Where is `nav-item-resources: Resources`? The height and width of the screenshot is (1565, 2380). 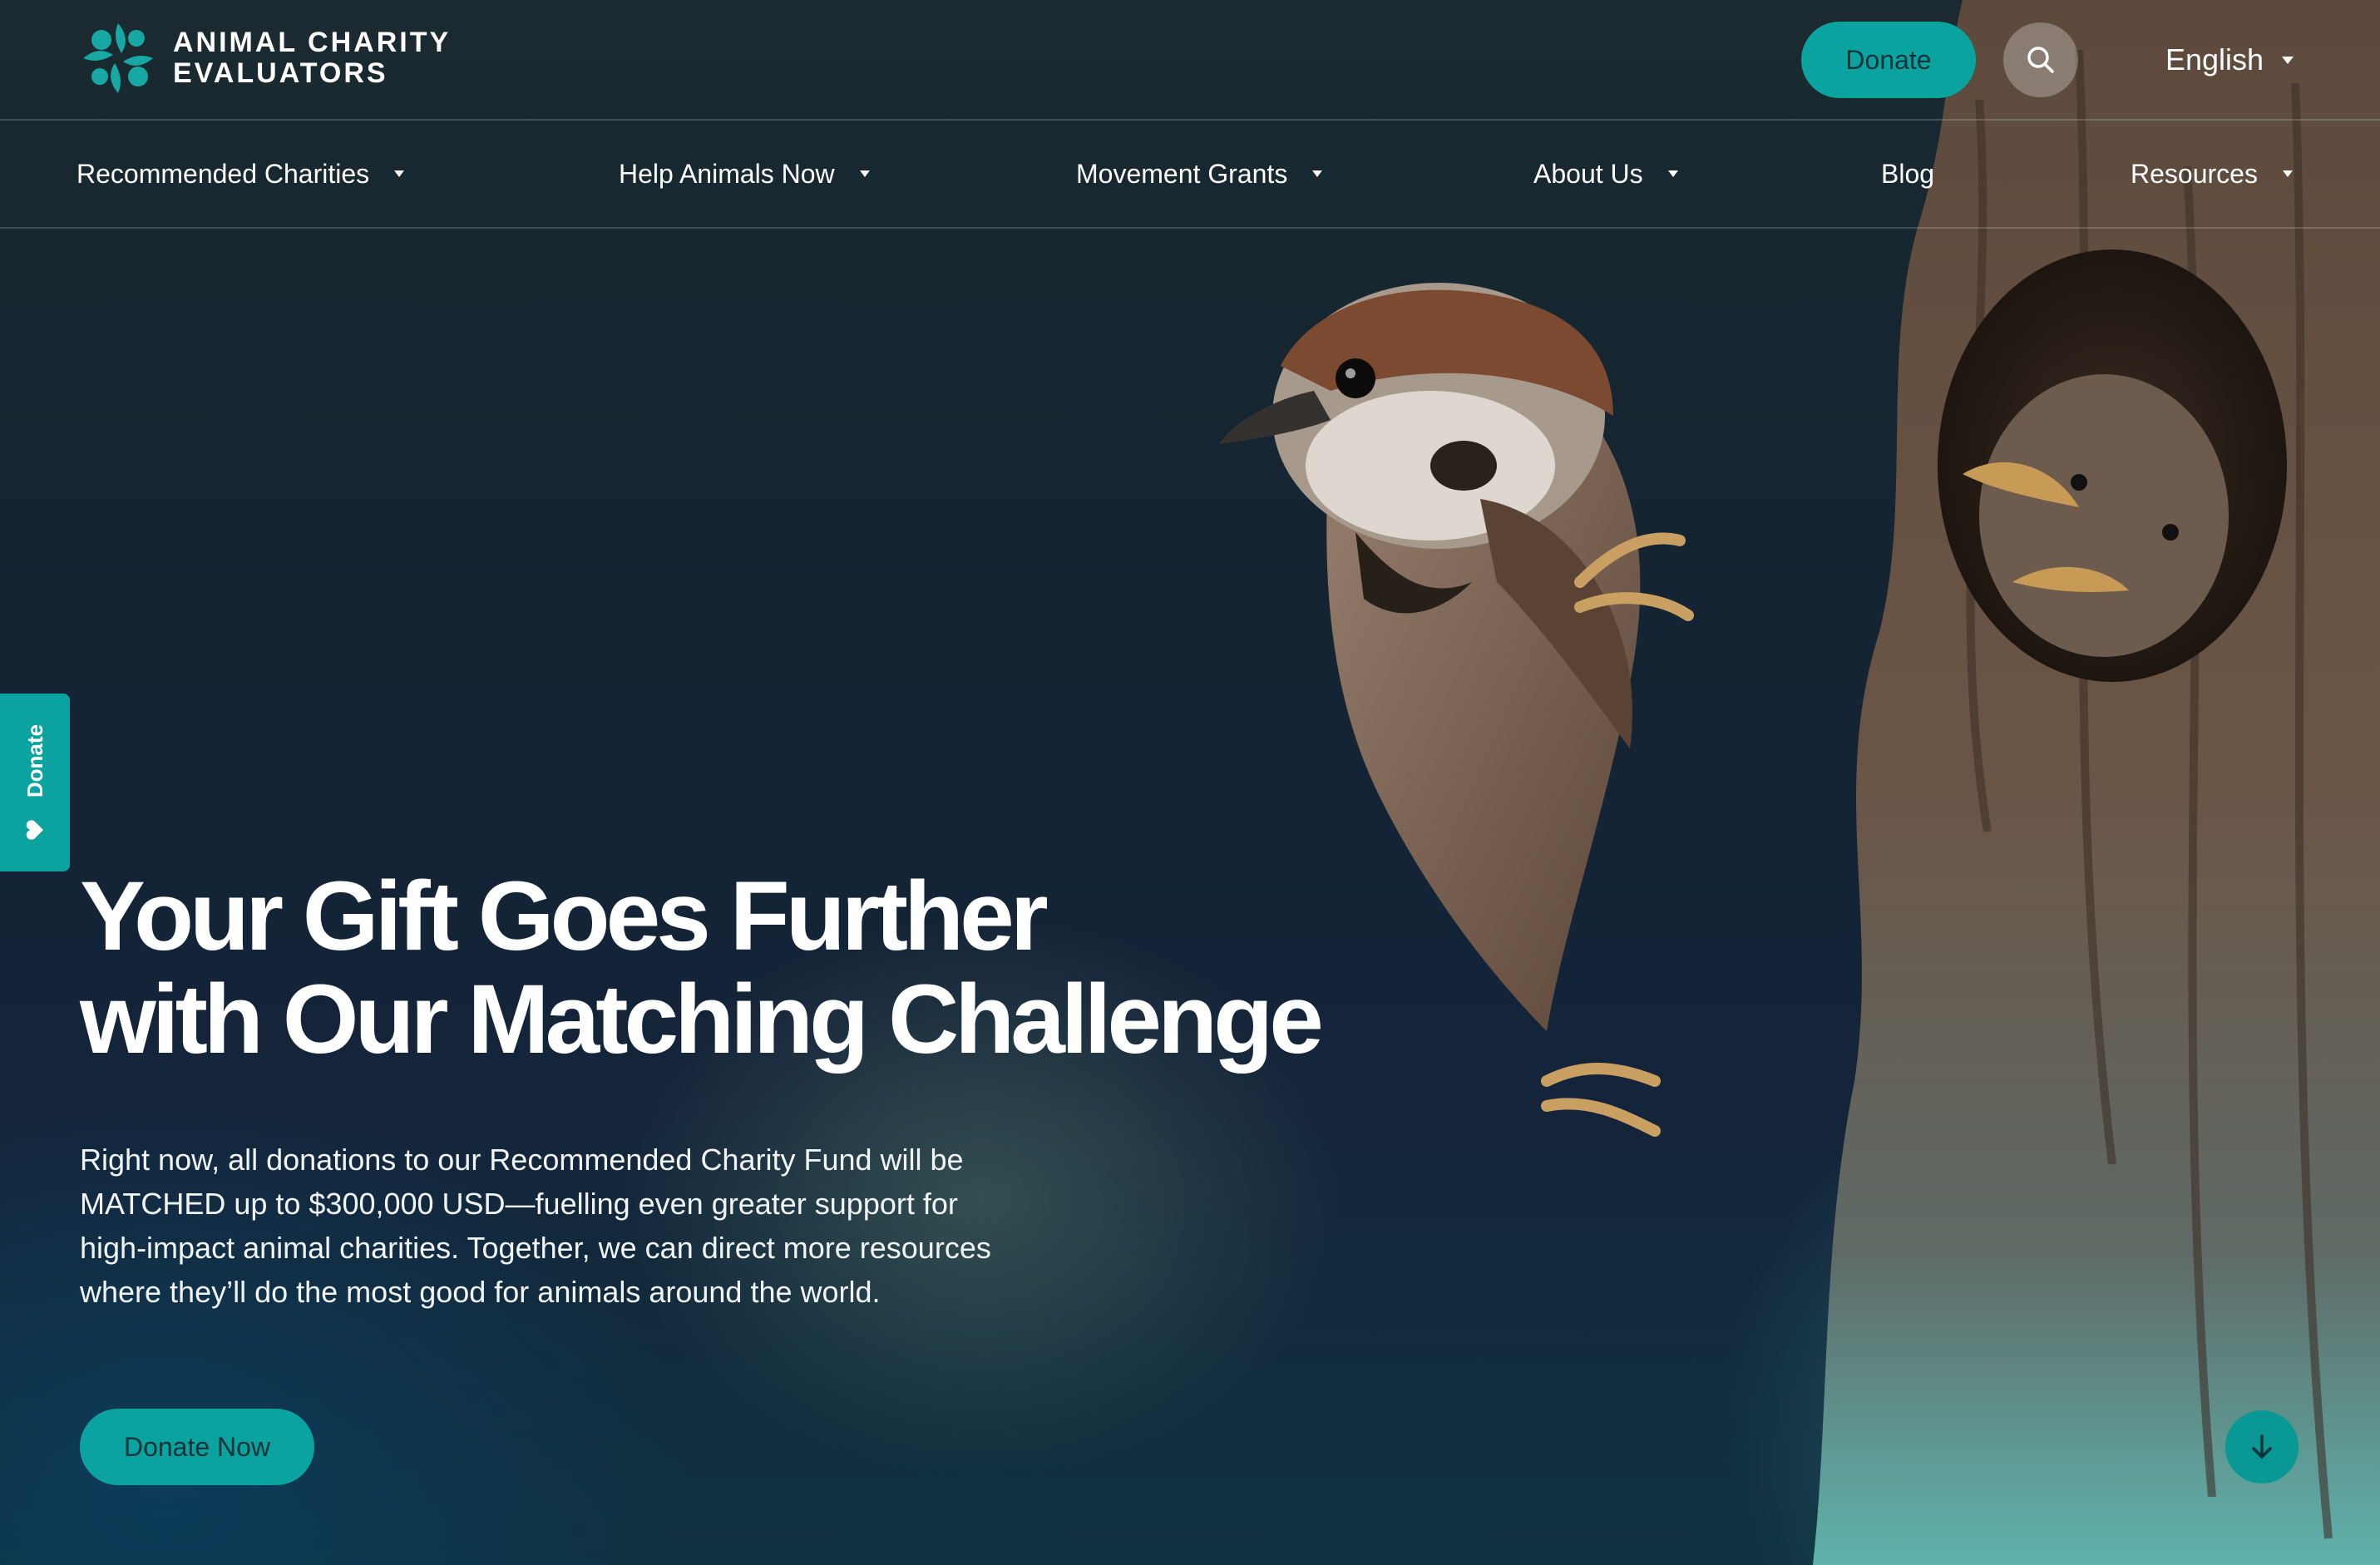
nav-item-resources: Resources is located at coordinates (2212, 174).